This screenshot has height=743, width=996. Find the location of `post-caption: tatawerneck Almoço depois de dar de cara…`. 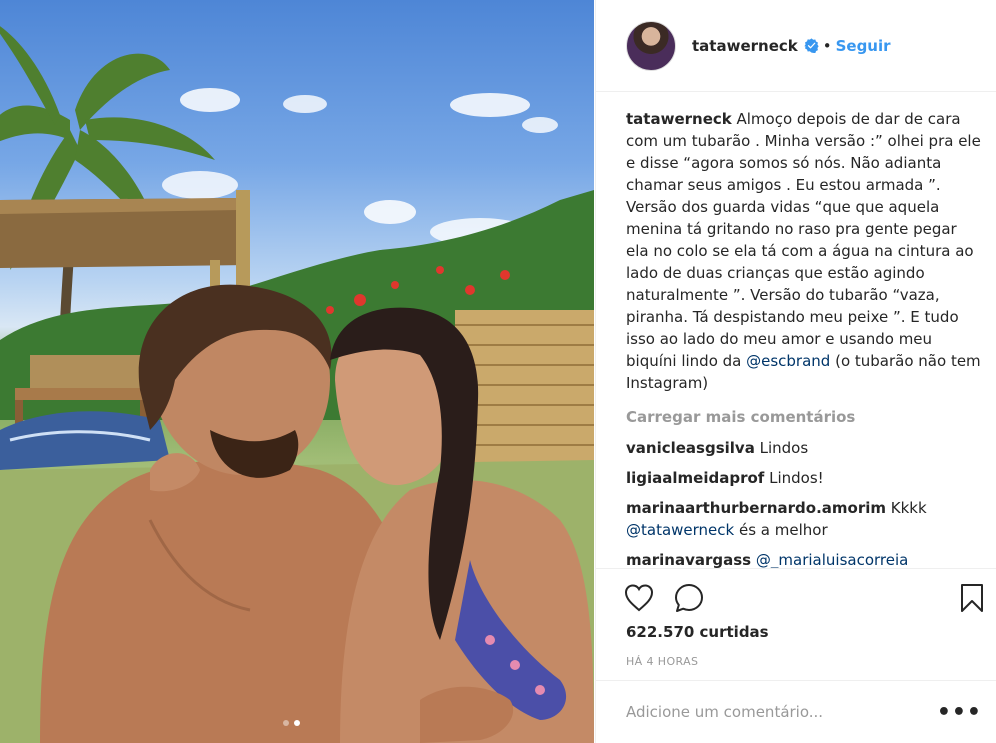

post-caption: tatawerneck Almoço depois de dar de cara… is located at coordinates (805, 251).